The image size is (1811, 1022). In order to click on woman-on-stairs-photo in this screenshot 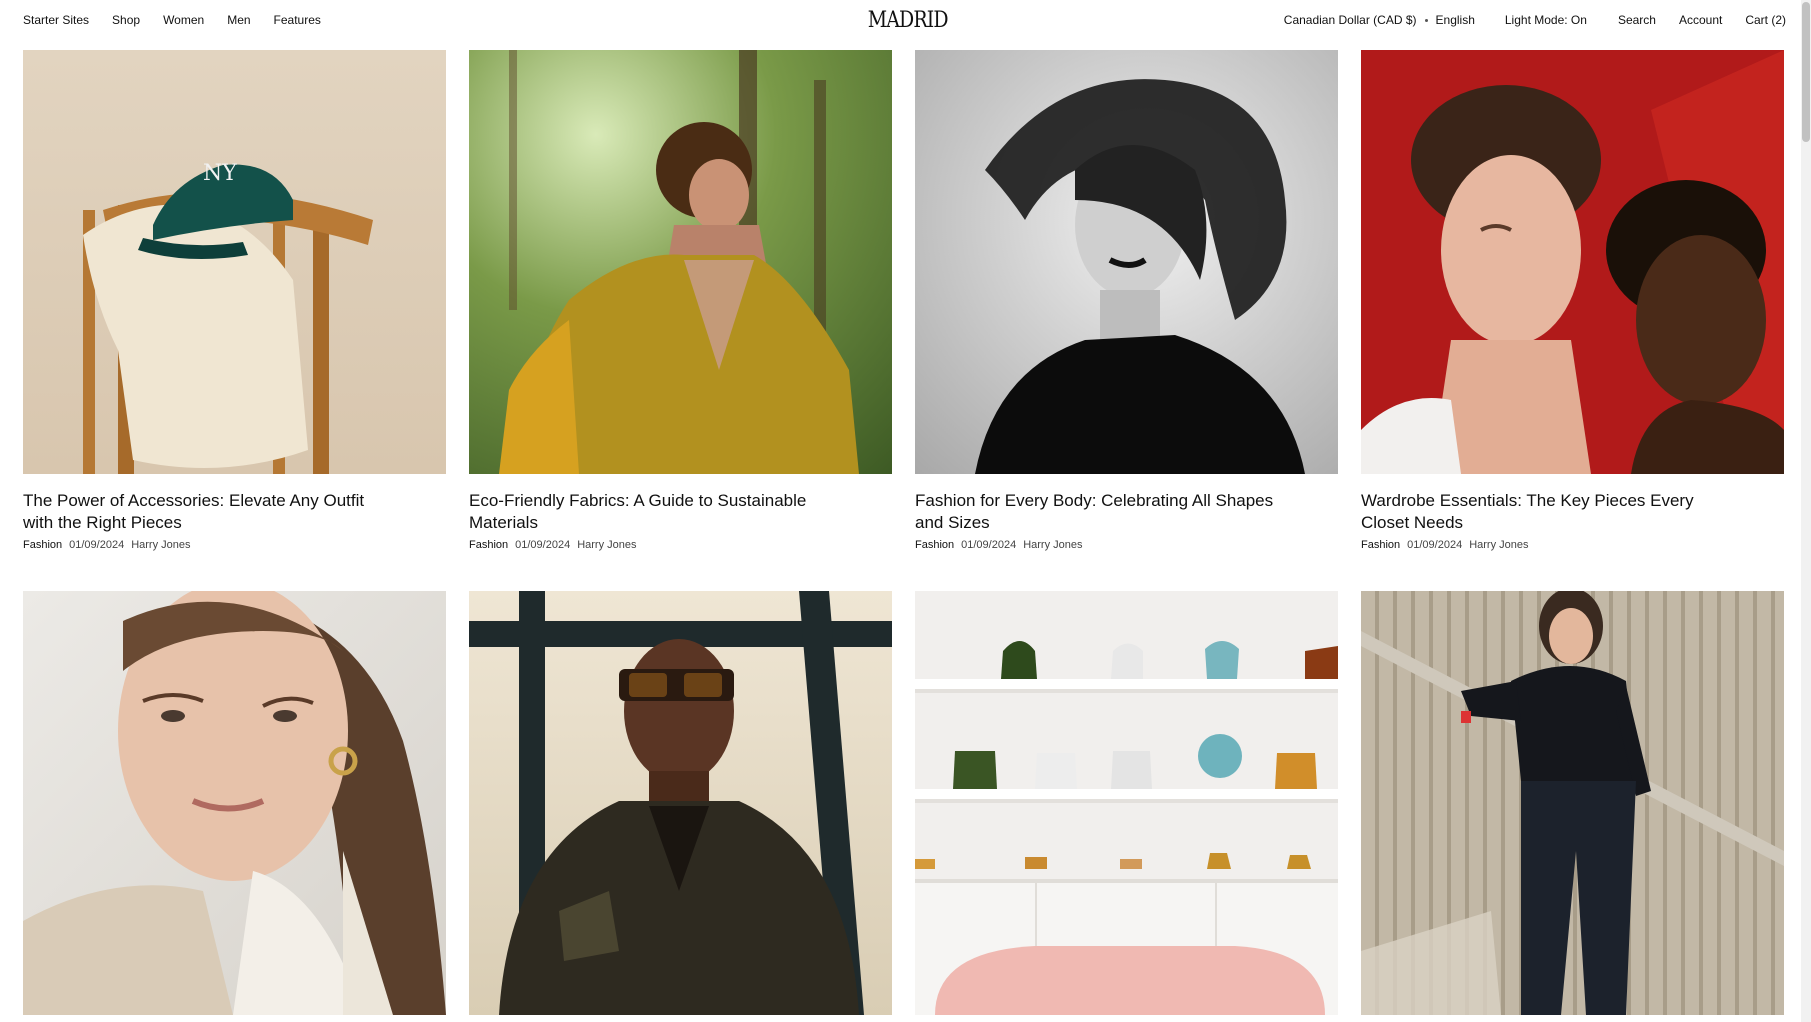, I will do `click(1572, 803)`.